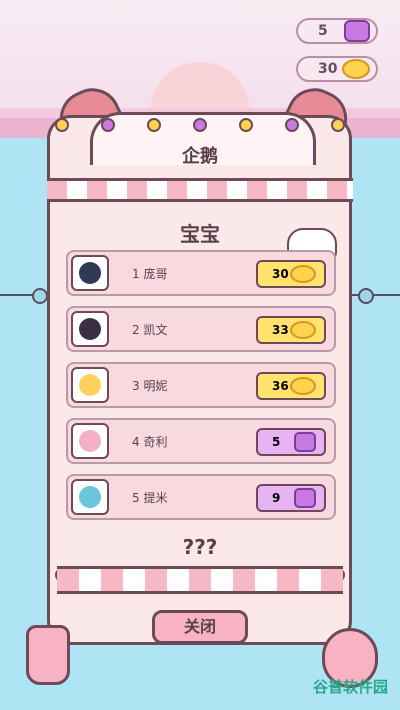 The height and width of the screenshot is (710, 400). I want to click on buoy-right, so click(366, 296).